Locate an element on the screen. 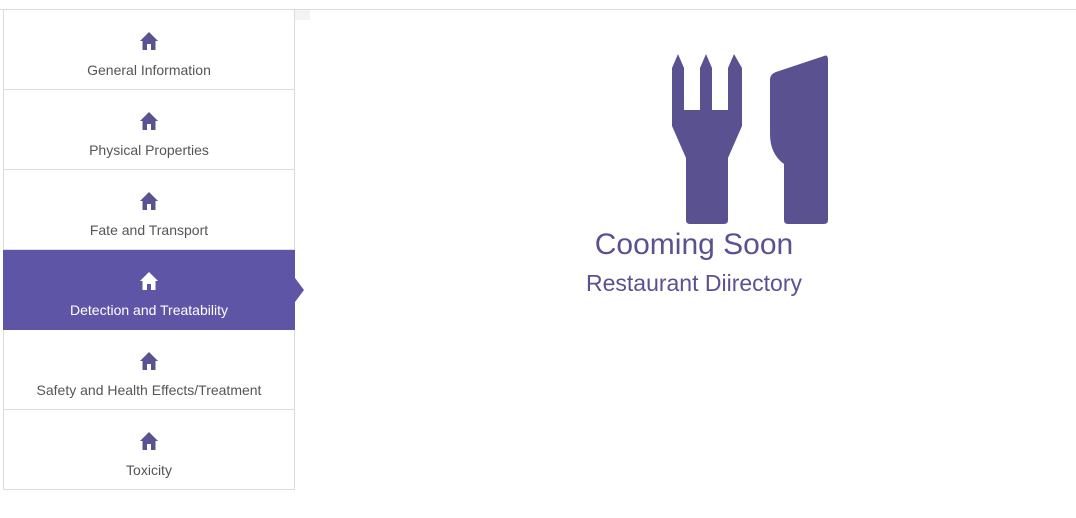  sidebar-item-label: Physical Properties is located at coordinates (149, 150).